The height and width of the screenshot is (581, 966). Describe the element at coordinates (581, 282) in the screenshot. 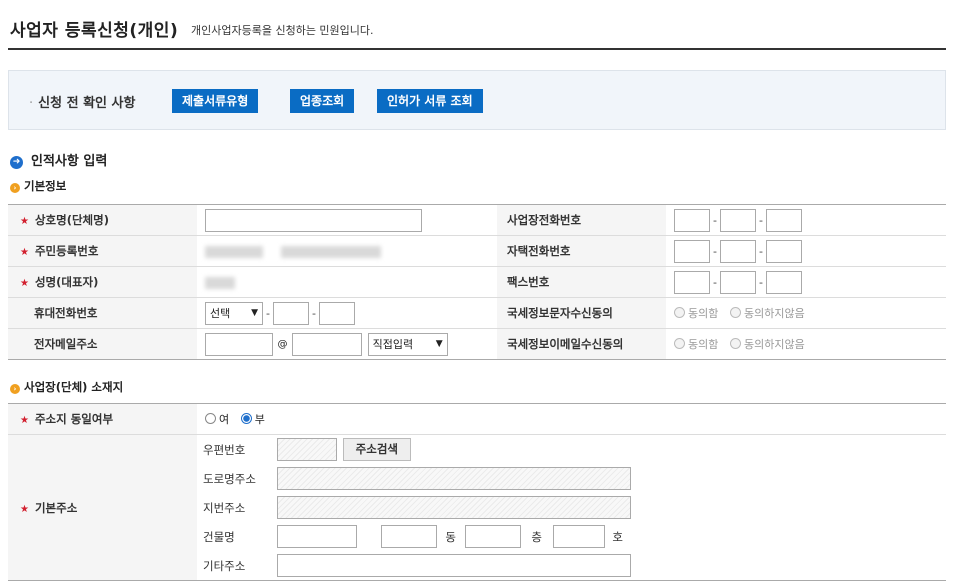

I see `field-label: 팩스번호` at that location.